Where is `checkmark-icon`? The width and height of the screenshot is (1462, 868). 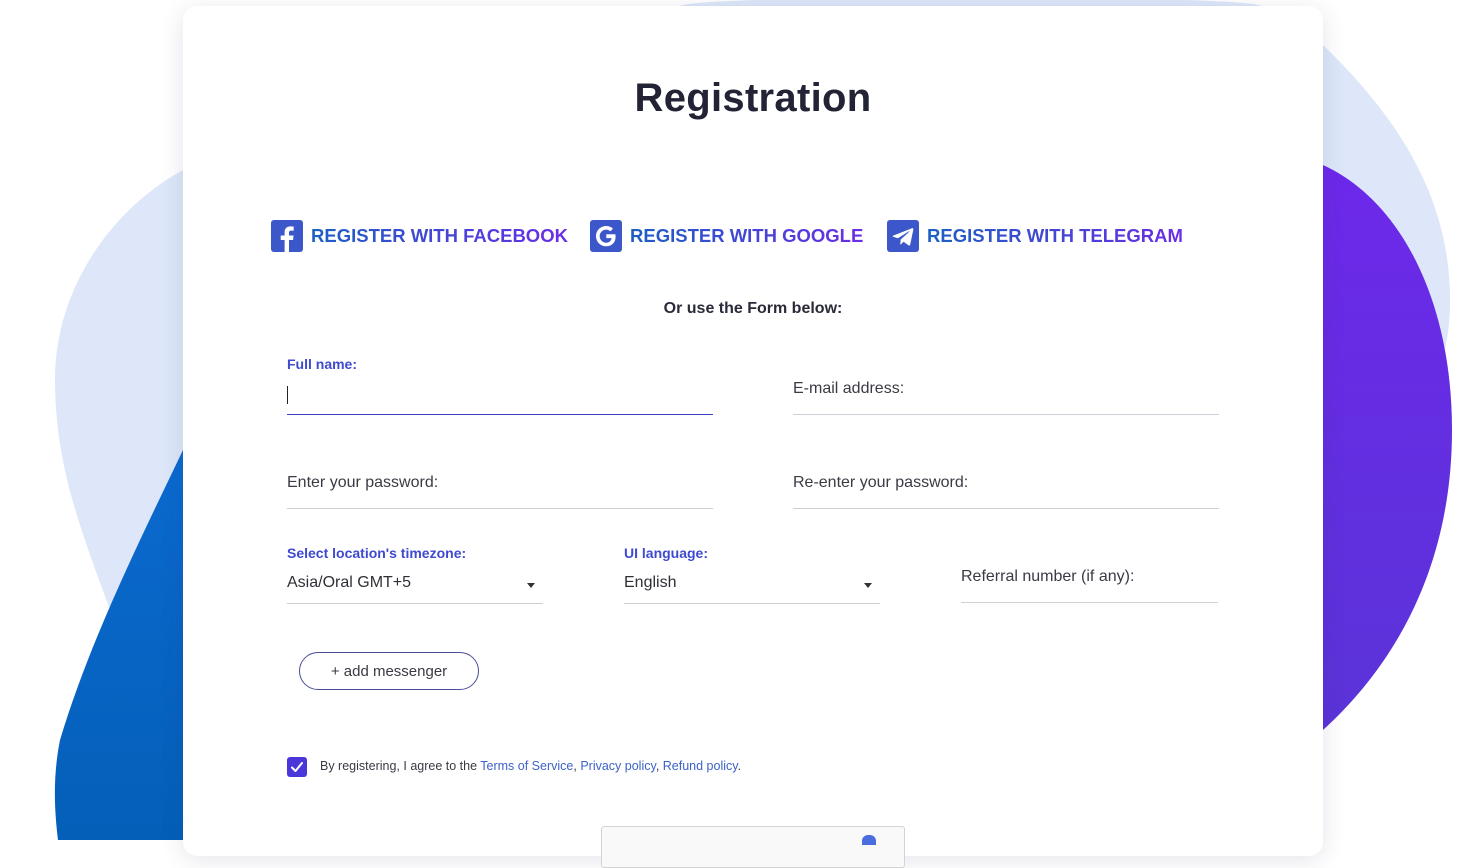
checkmark-icon is located at coordinates (297, 767).